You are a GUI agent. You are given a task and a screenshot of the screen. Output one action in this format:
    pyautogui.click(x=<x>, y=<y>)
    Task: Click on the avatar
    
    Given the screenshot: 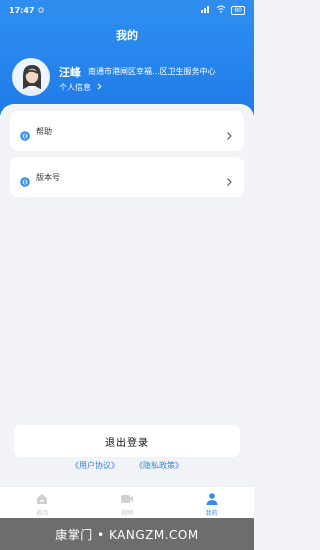 What is the action you would take?
    pyautogui.click(x=31, y=77)
    